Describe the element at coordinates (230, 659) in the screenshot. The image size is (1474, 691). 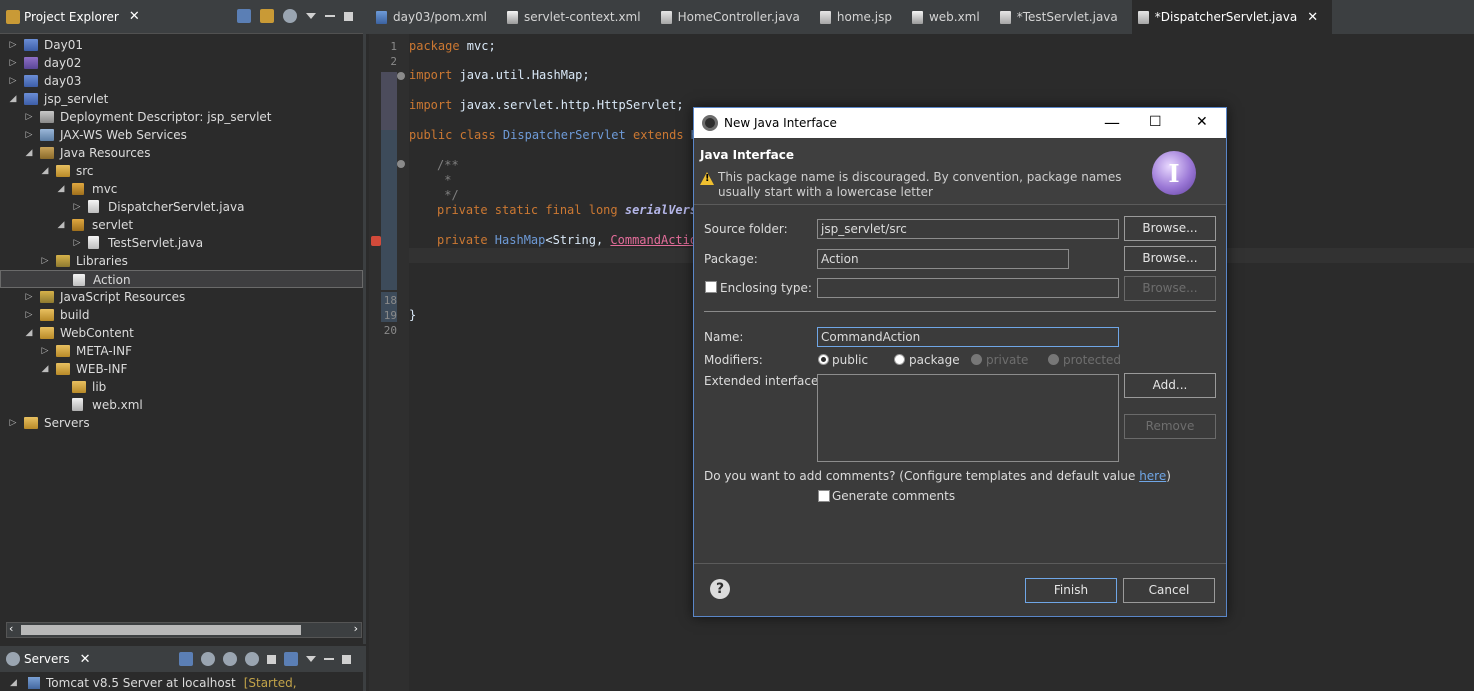
I see `start-icon` at that location.